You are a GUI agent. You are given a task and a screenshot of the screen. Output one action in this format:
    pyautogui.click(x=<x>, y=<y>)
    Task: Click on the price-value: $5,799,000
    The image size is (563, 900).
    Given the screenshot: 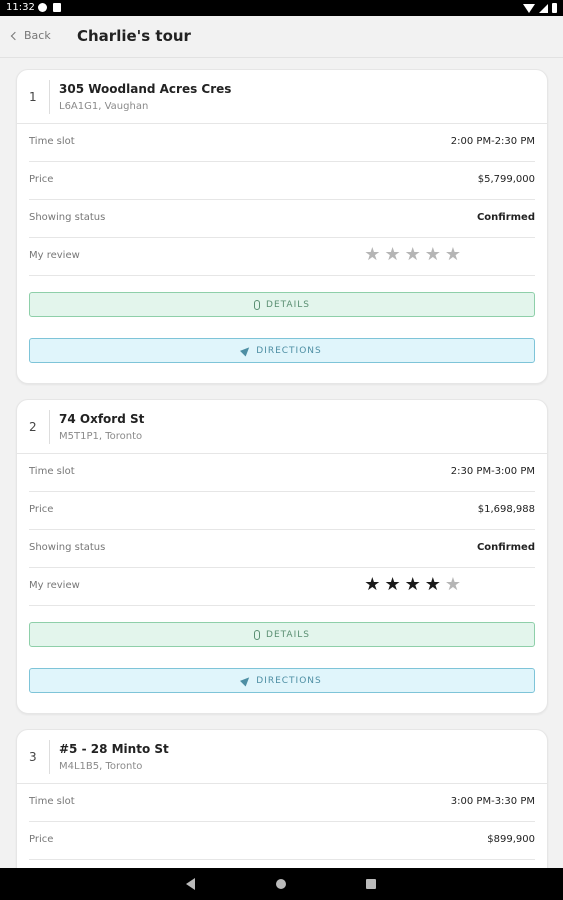 What is the action you would take?
    pyautogui.click(x=506, y=179)
    